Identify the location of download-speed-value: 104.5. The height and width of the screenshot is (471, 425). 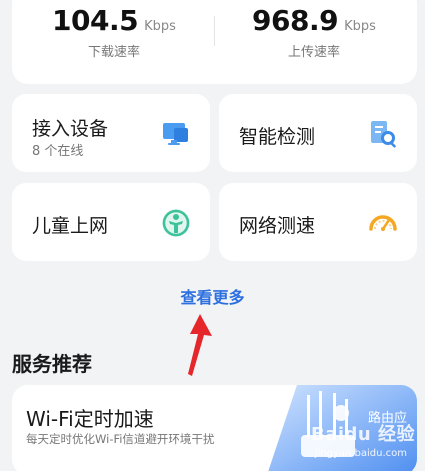
(95, 20).